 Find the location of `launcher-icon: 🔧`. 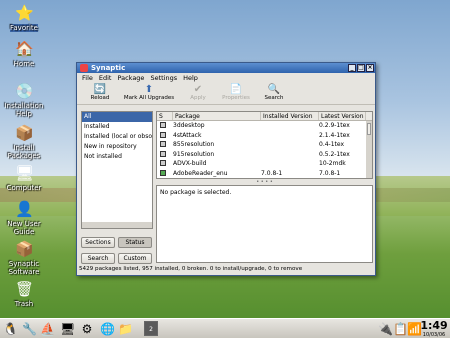

launcher-icon: 🔧 is located at coordinates (29, 329).